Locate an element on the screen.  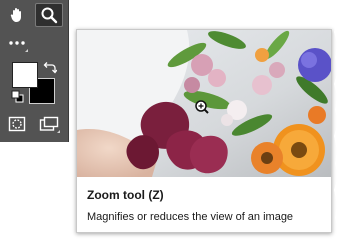
quick-mask-button is located at coordinates (17, 124).